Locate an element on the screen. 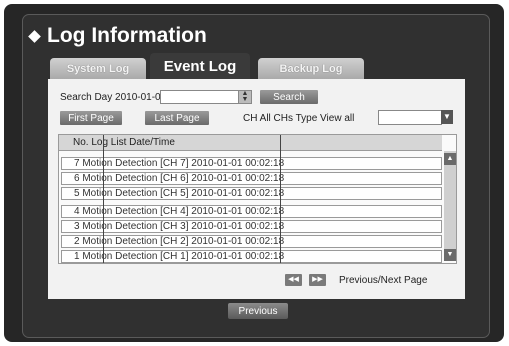 The image size is (509, 346). tab-label: System Log is located at coordinates (98, 69).